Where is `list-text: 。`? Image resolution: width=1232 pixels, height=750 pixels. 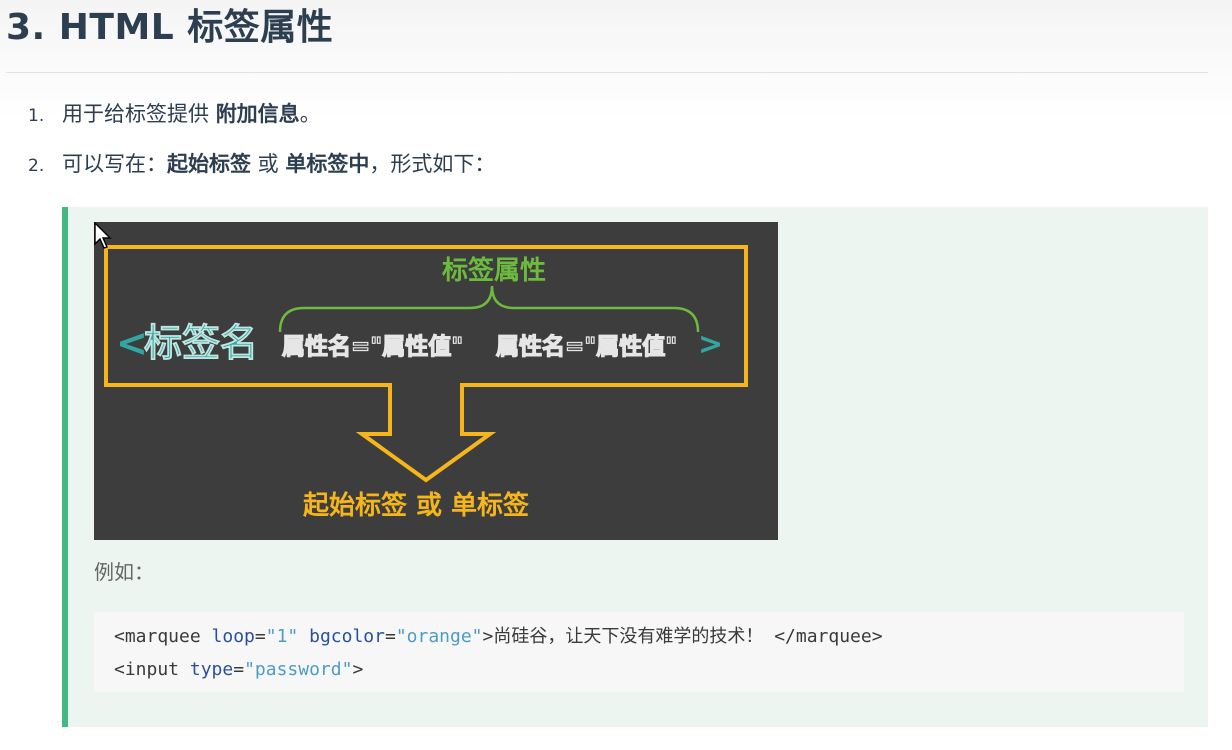
list-text: 。 is located at coordinates (310, 114).